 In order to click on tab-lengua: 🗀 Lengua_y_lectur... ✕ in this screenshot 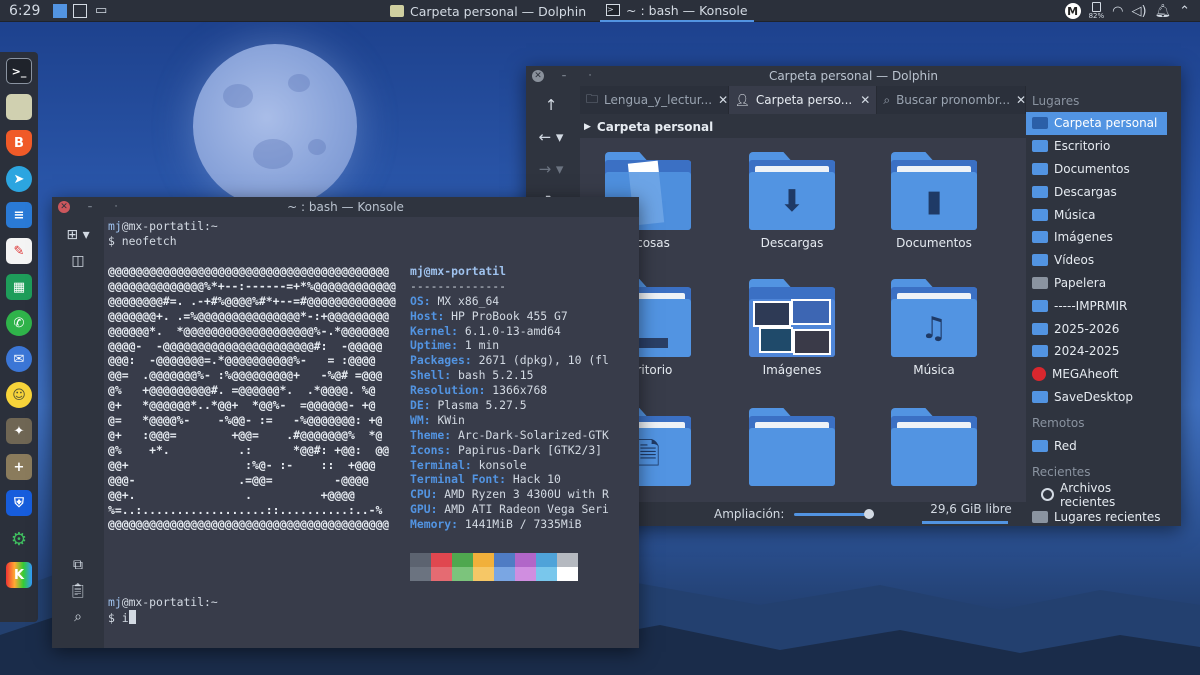, I will do `click(654, 100)`.